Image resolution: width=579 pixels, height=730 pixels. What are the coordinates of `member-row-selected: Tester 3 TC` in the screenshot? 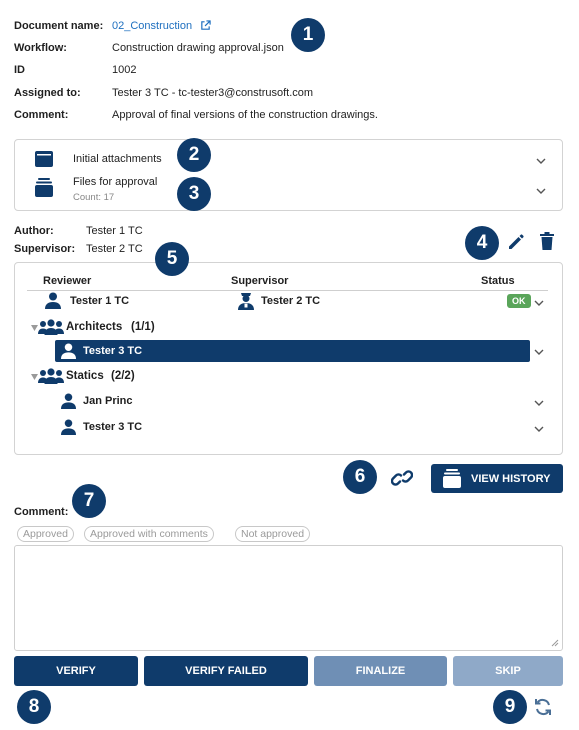 It's located at (292, 351).